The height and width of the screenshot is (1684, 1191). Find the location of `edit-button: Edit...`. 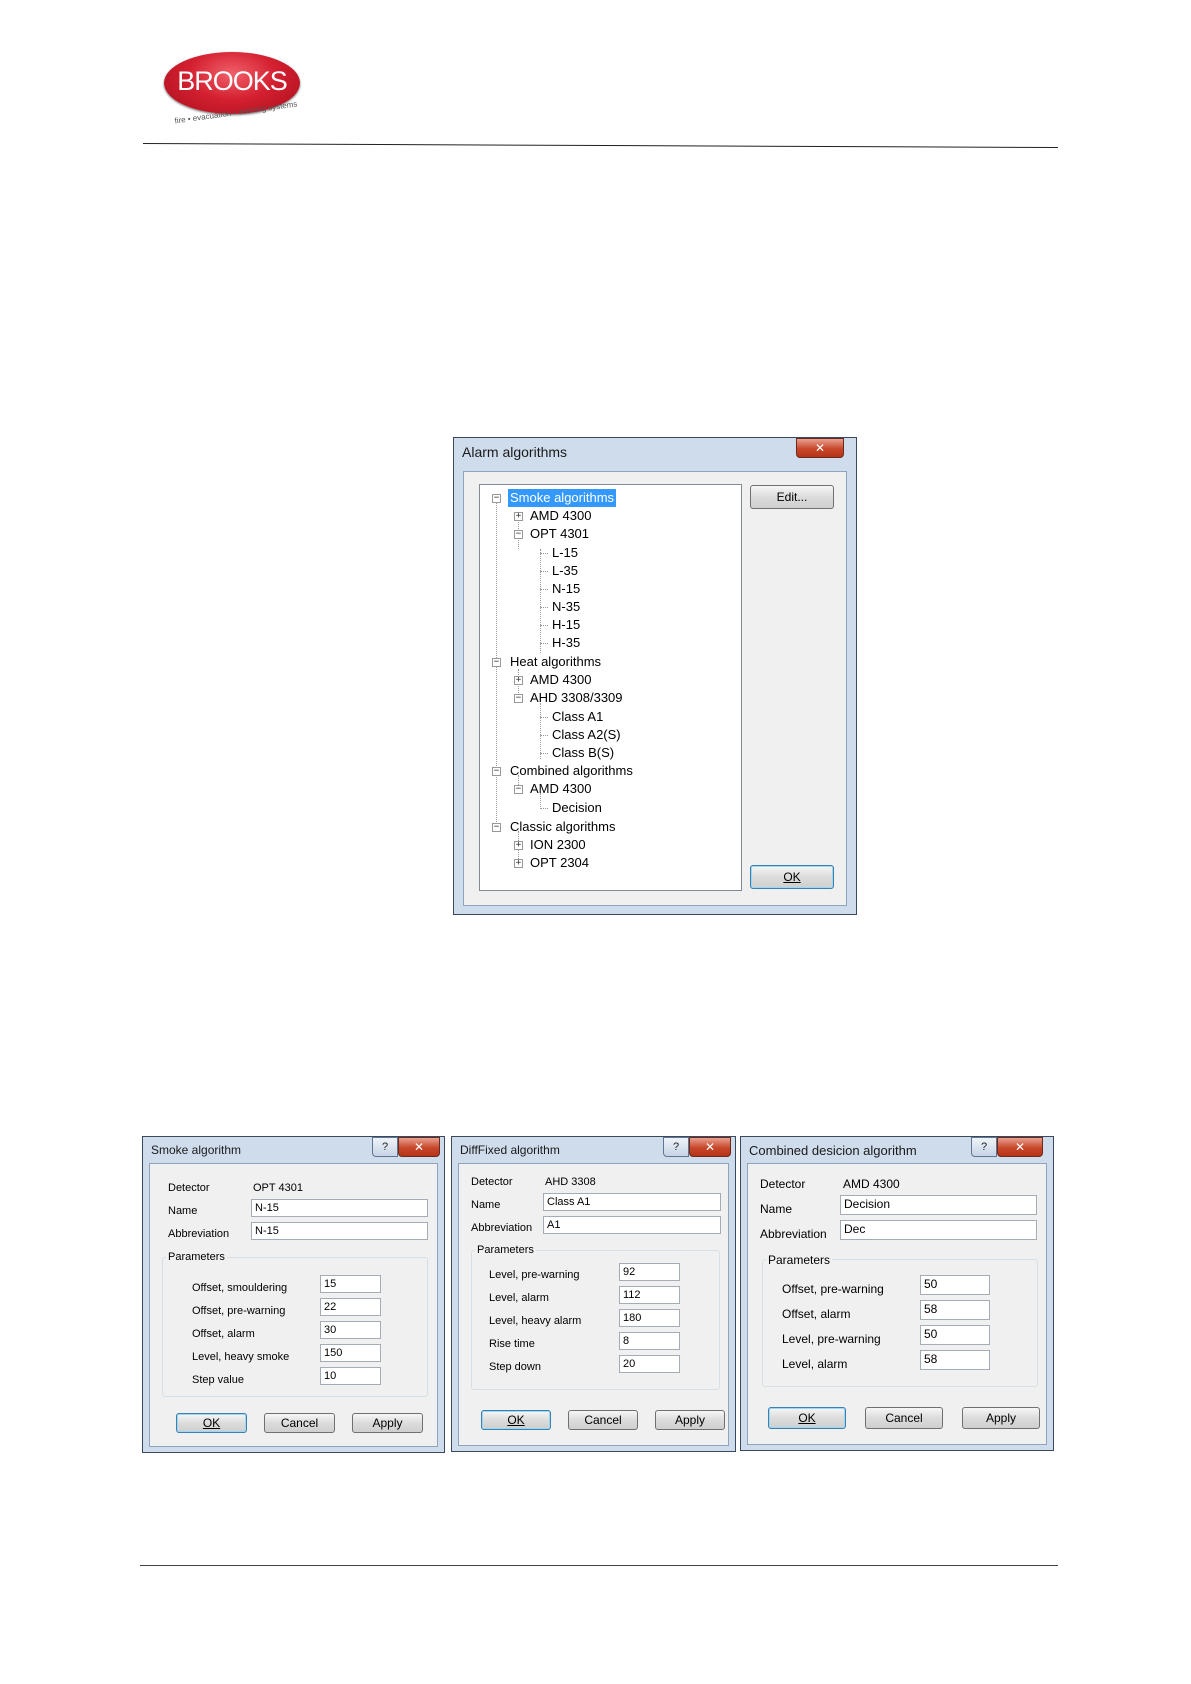

edit-button: Edit... is located at coordinates (792, 497).